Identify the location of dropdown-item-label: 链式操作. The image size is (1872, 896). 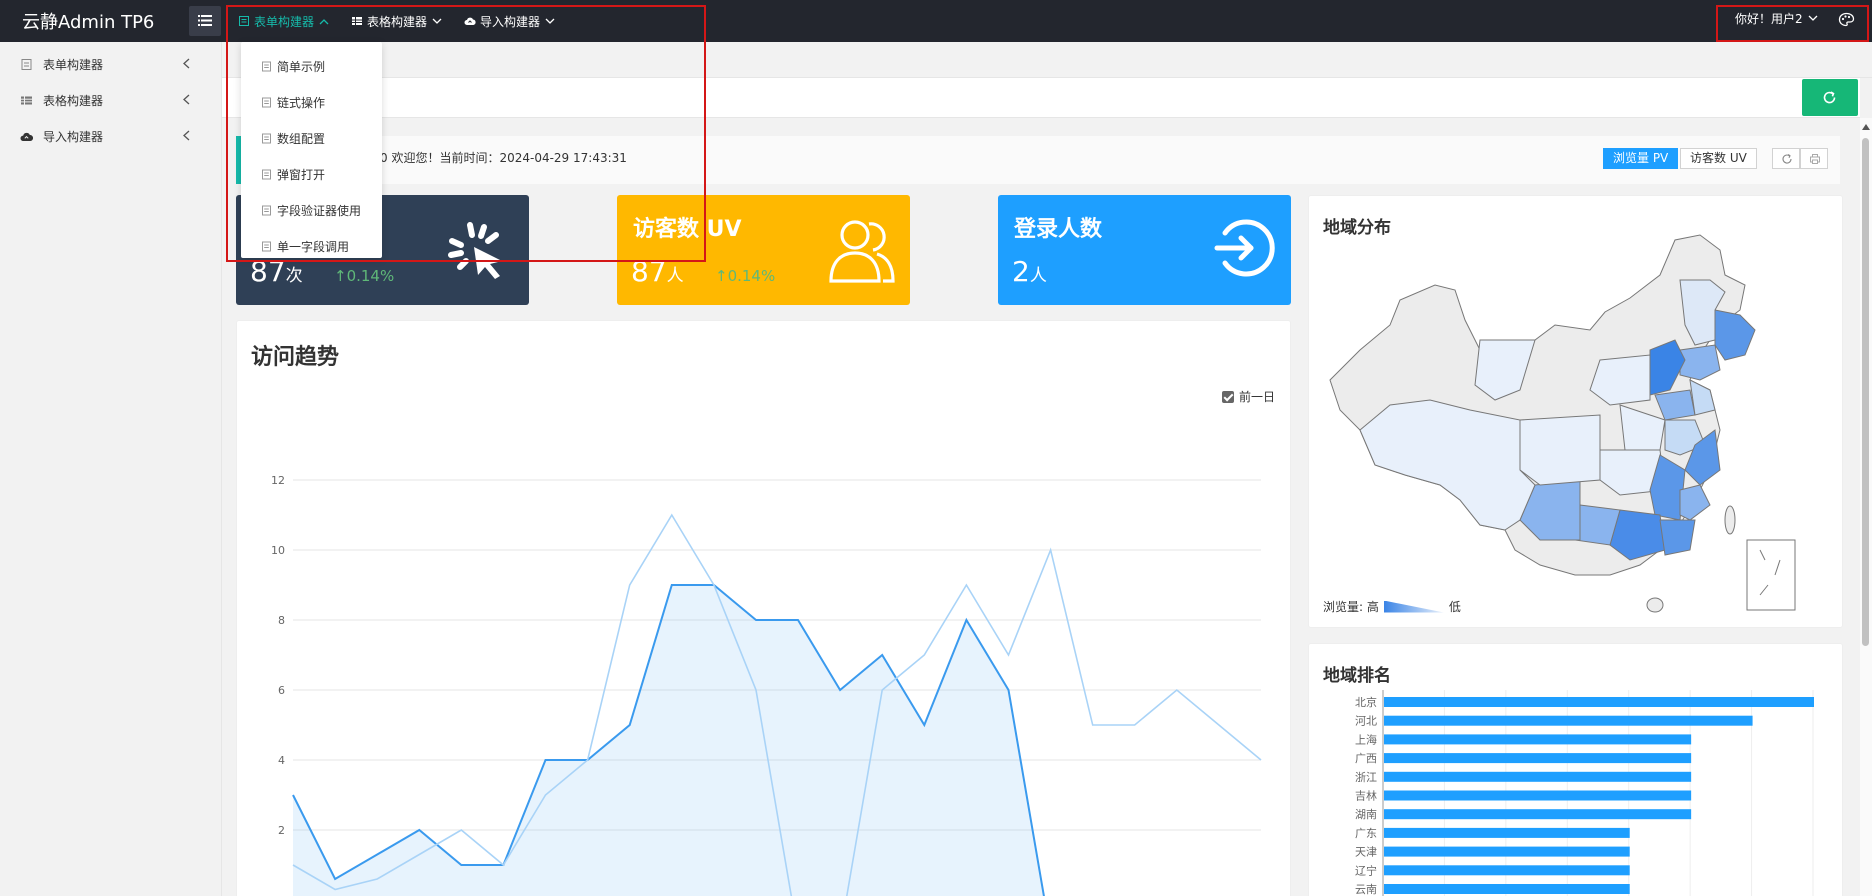
(301, 102).